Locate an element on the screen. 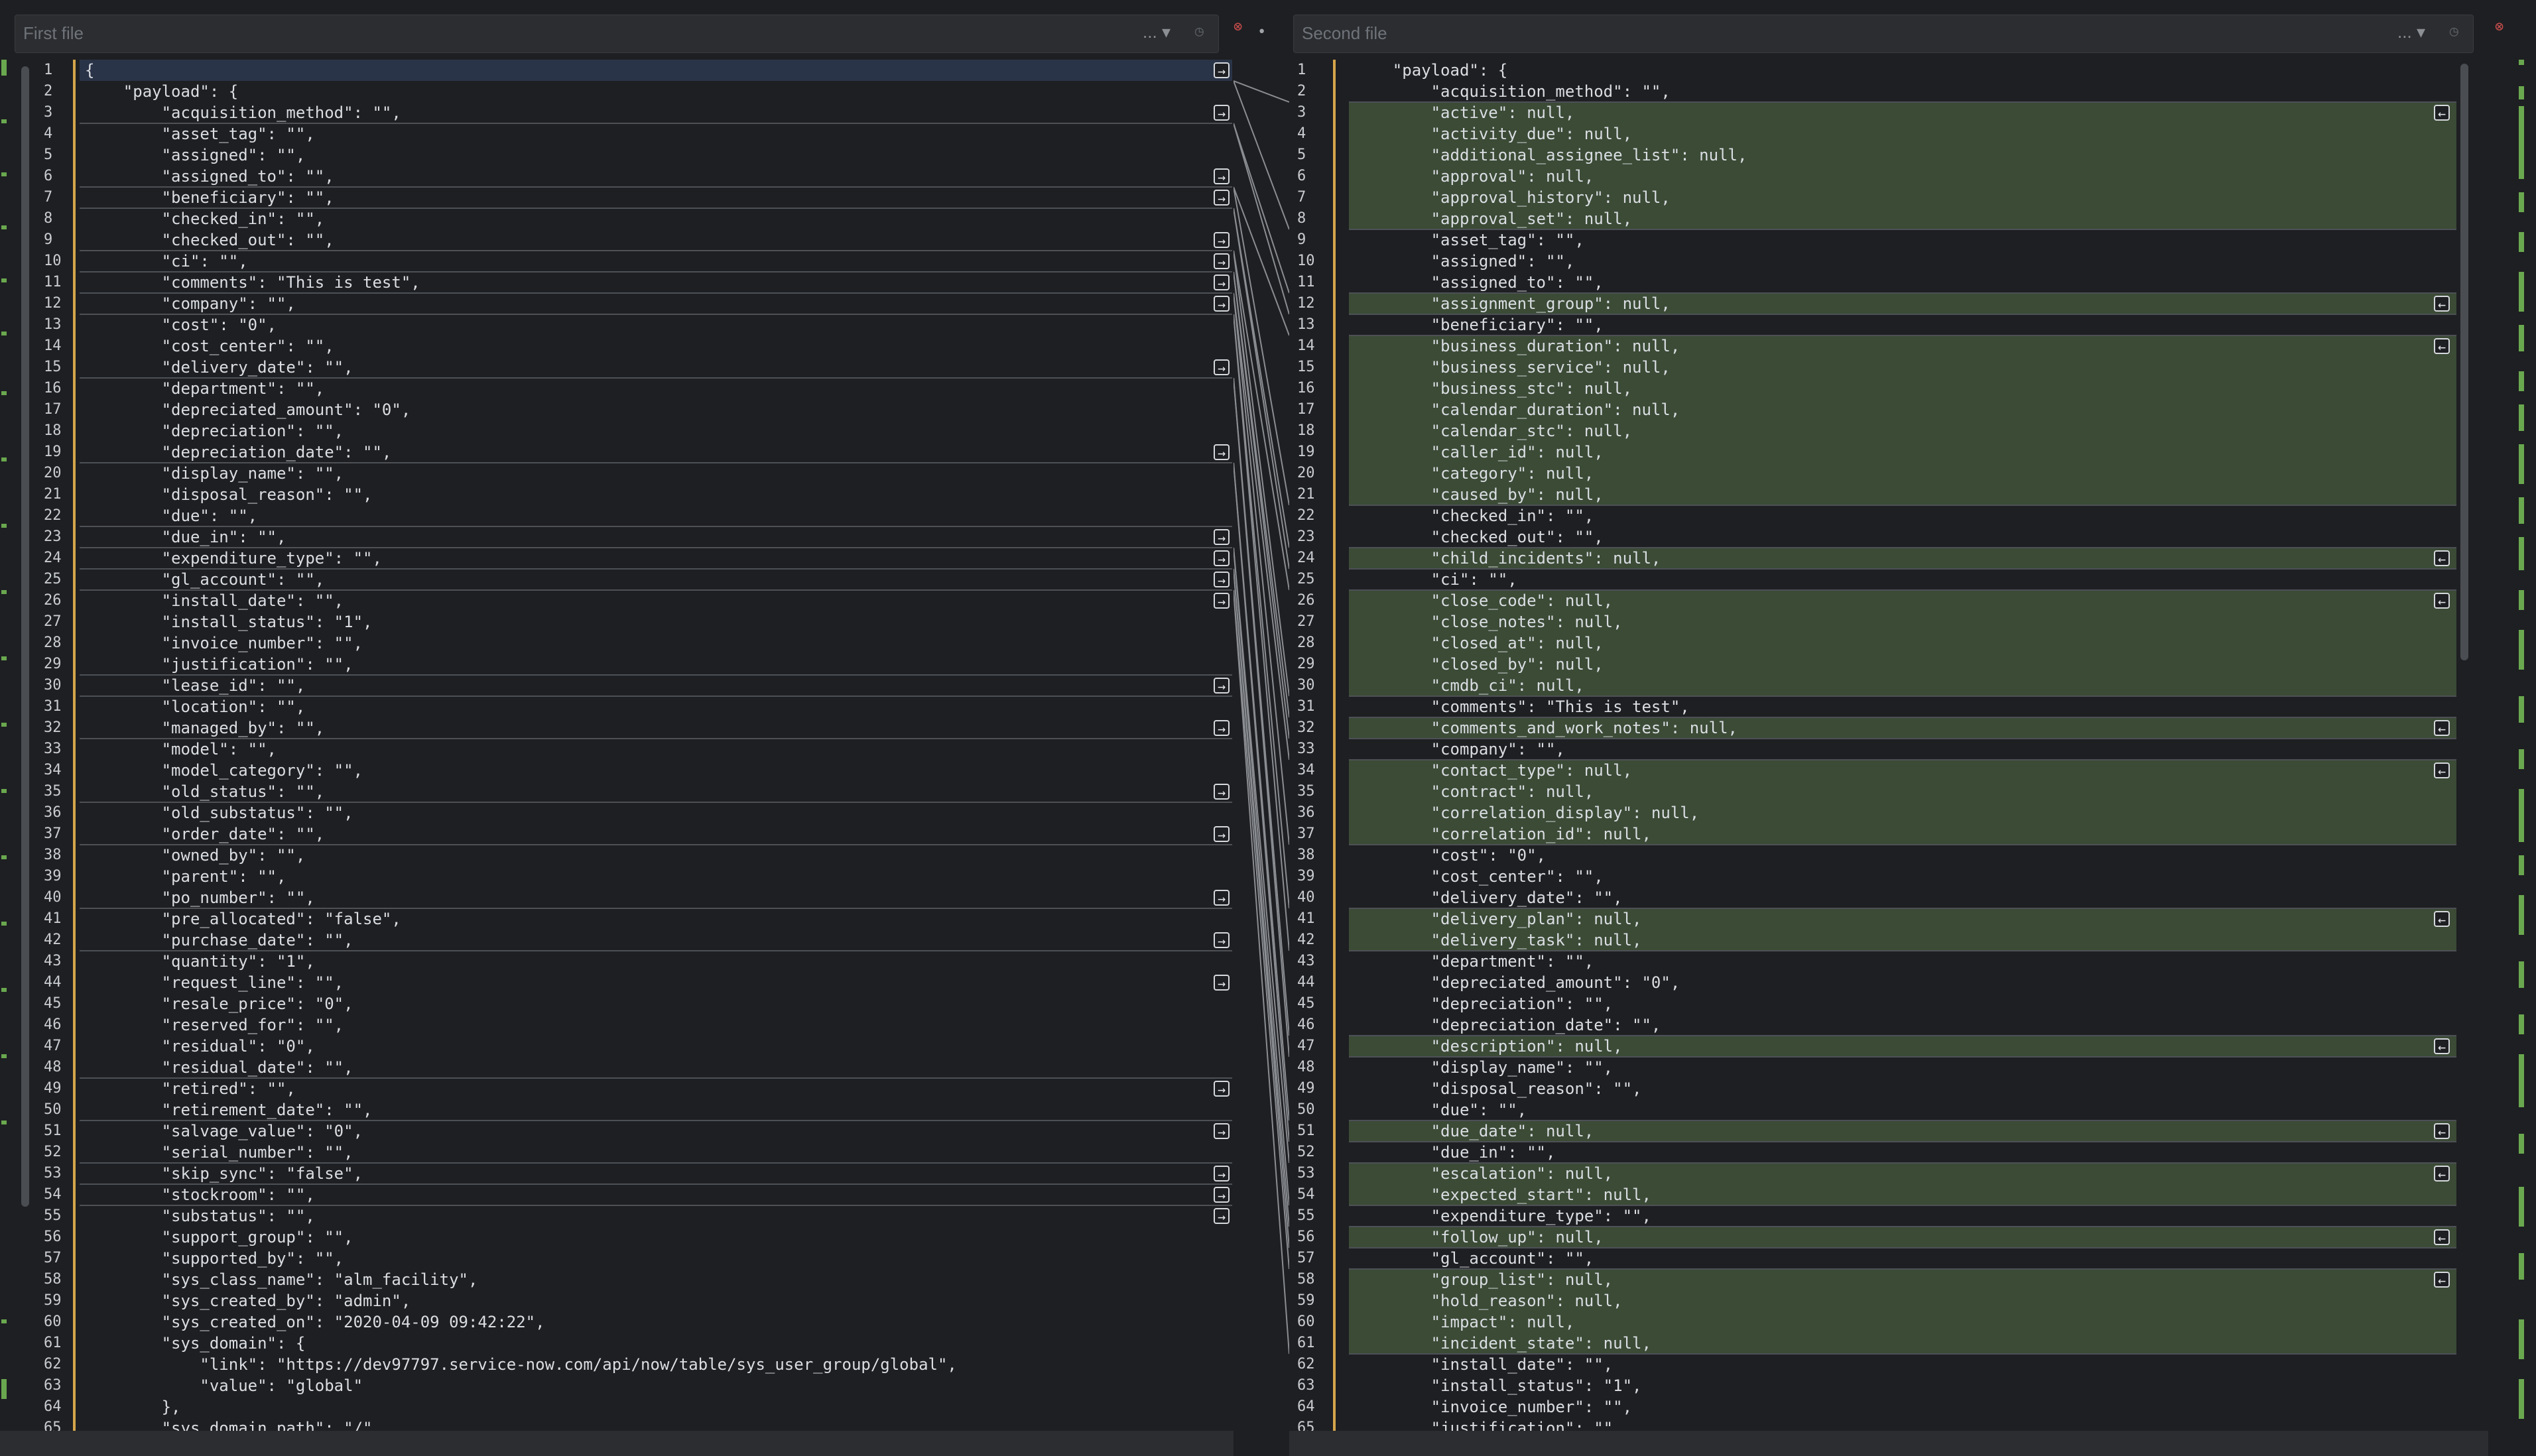 The width and height of the screenshot is (2536, 1456). code-line: "beneficiary": "", is located at coordinates (1902, 324).